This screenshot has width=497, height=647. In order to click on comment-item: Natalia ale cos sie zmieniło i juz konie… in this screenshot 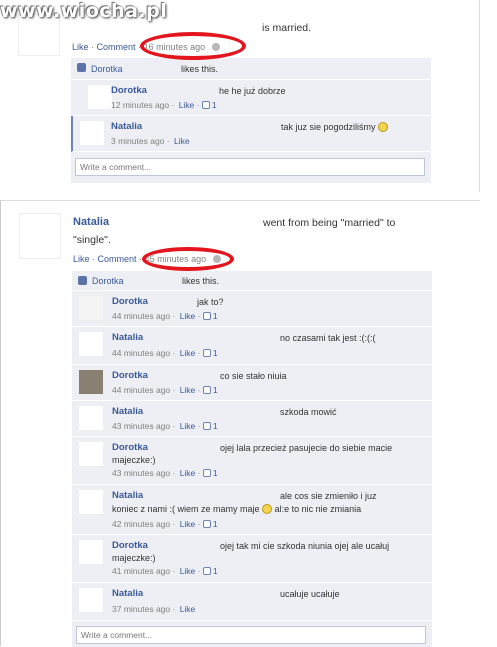, I will do `click(252, 510)`.